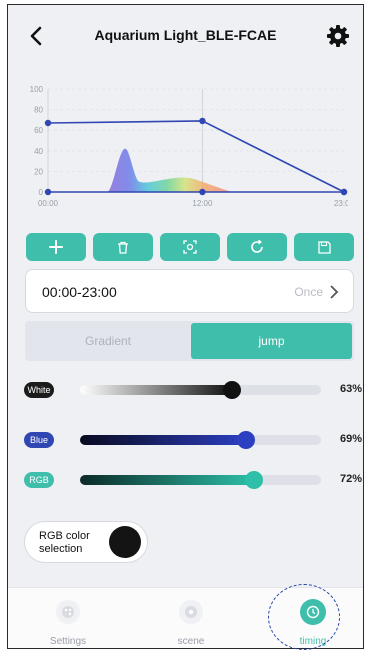 Image resolution: width=370 pixels, height=654 pixels. I want to click on delete-button, so click(123, 247).